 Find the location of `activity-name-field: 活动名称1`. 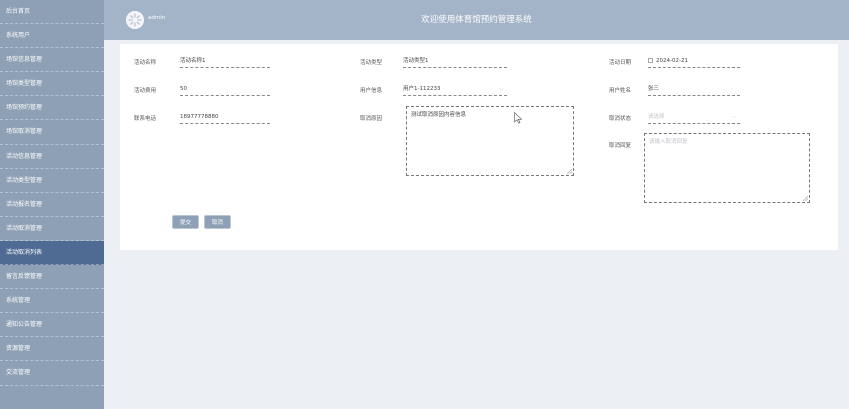

activity-name-field: 活动名称1 is located at coordinates (225, 62).